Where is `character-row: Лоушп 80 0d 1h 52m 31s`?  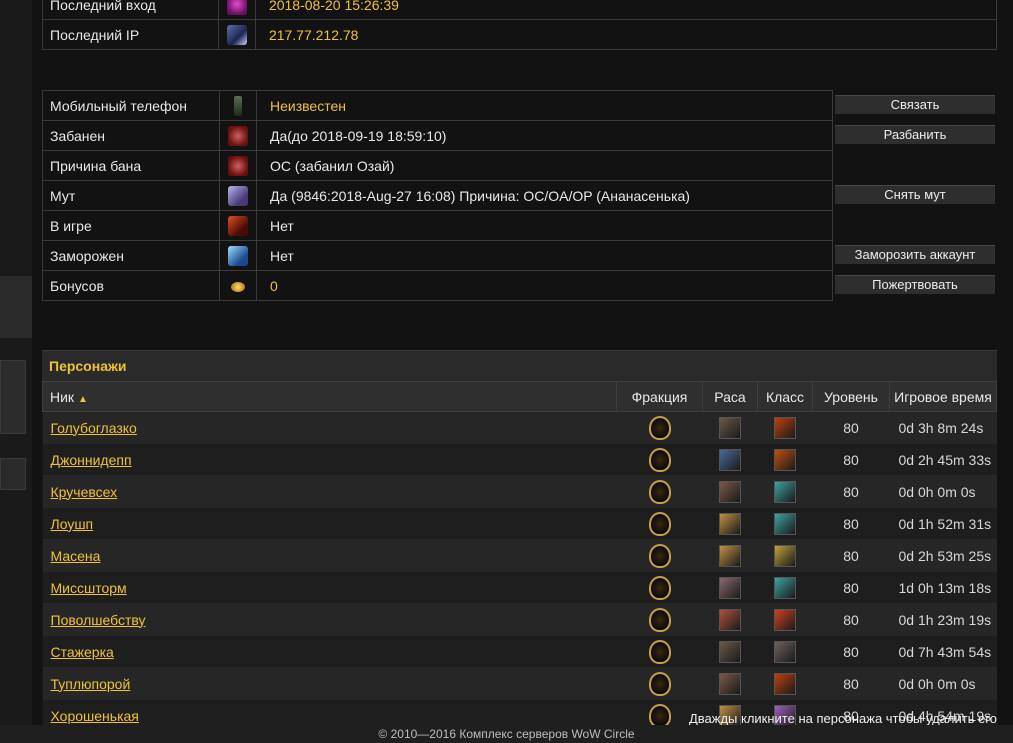 character-row: Лоушп 80 0d 1h 52m 31s is located at coordinates (519, 523).